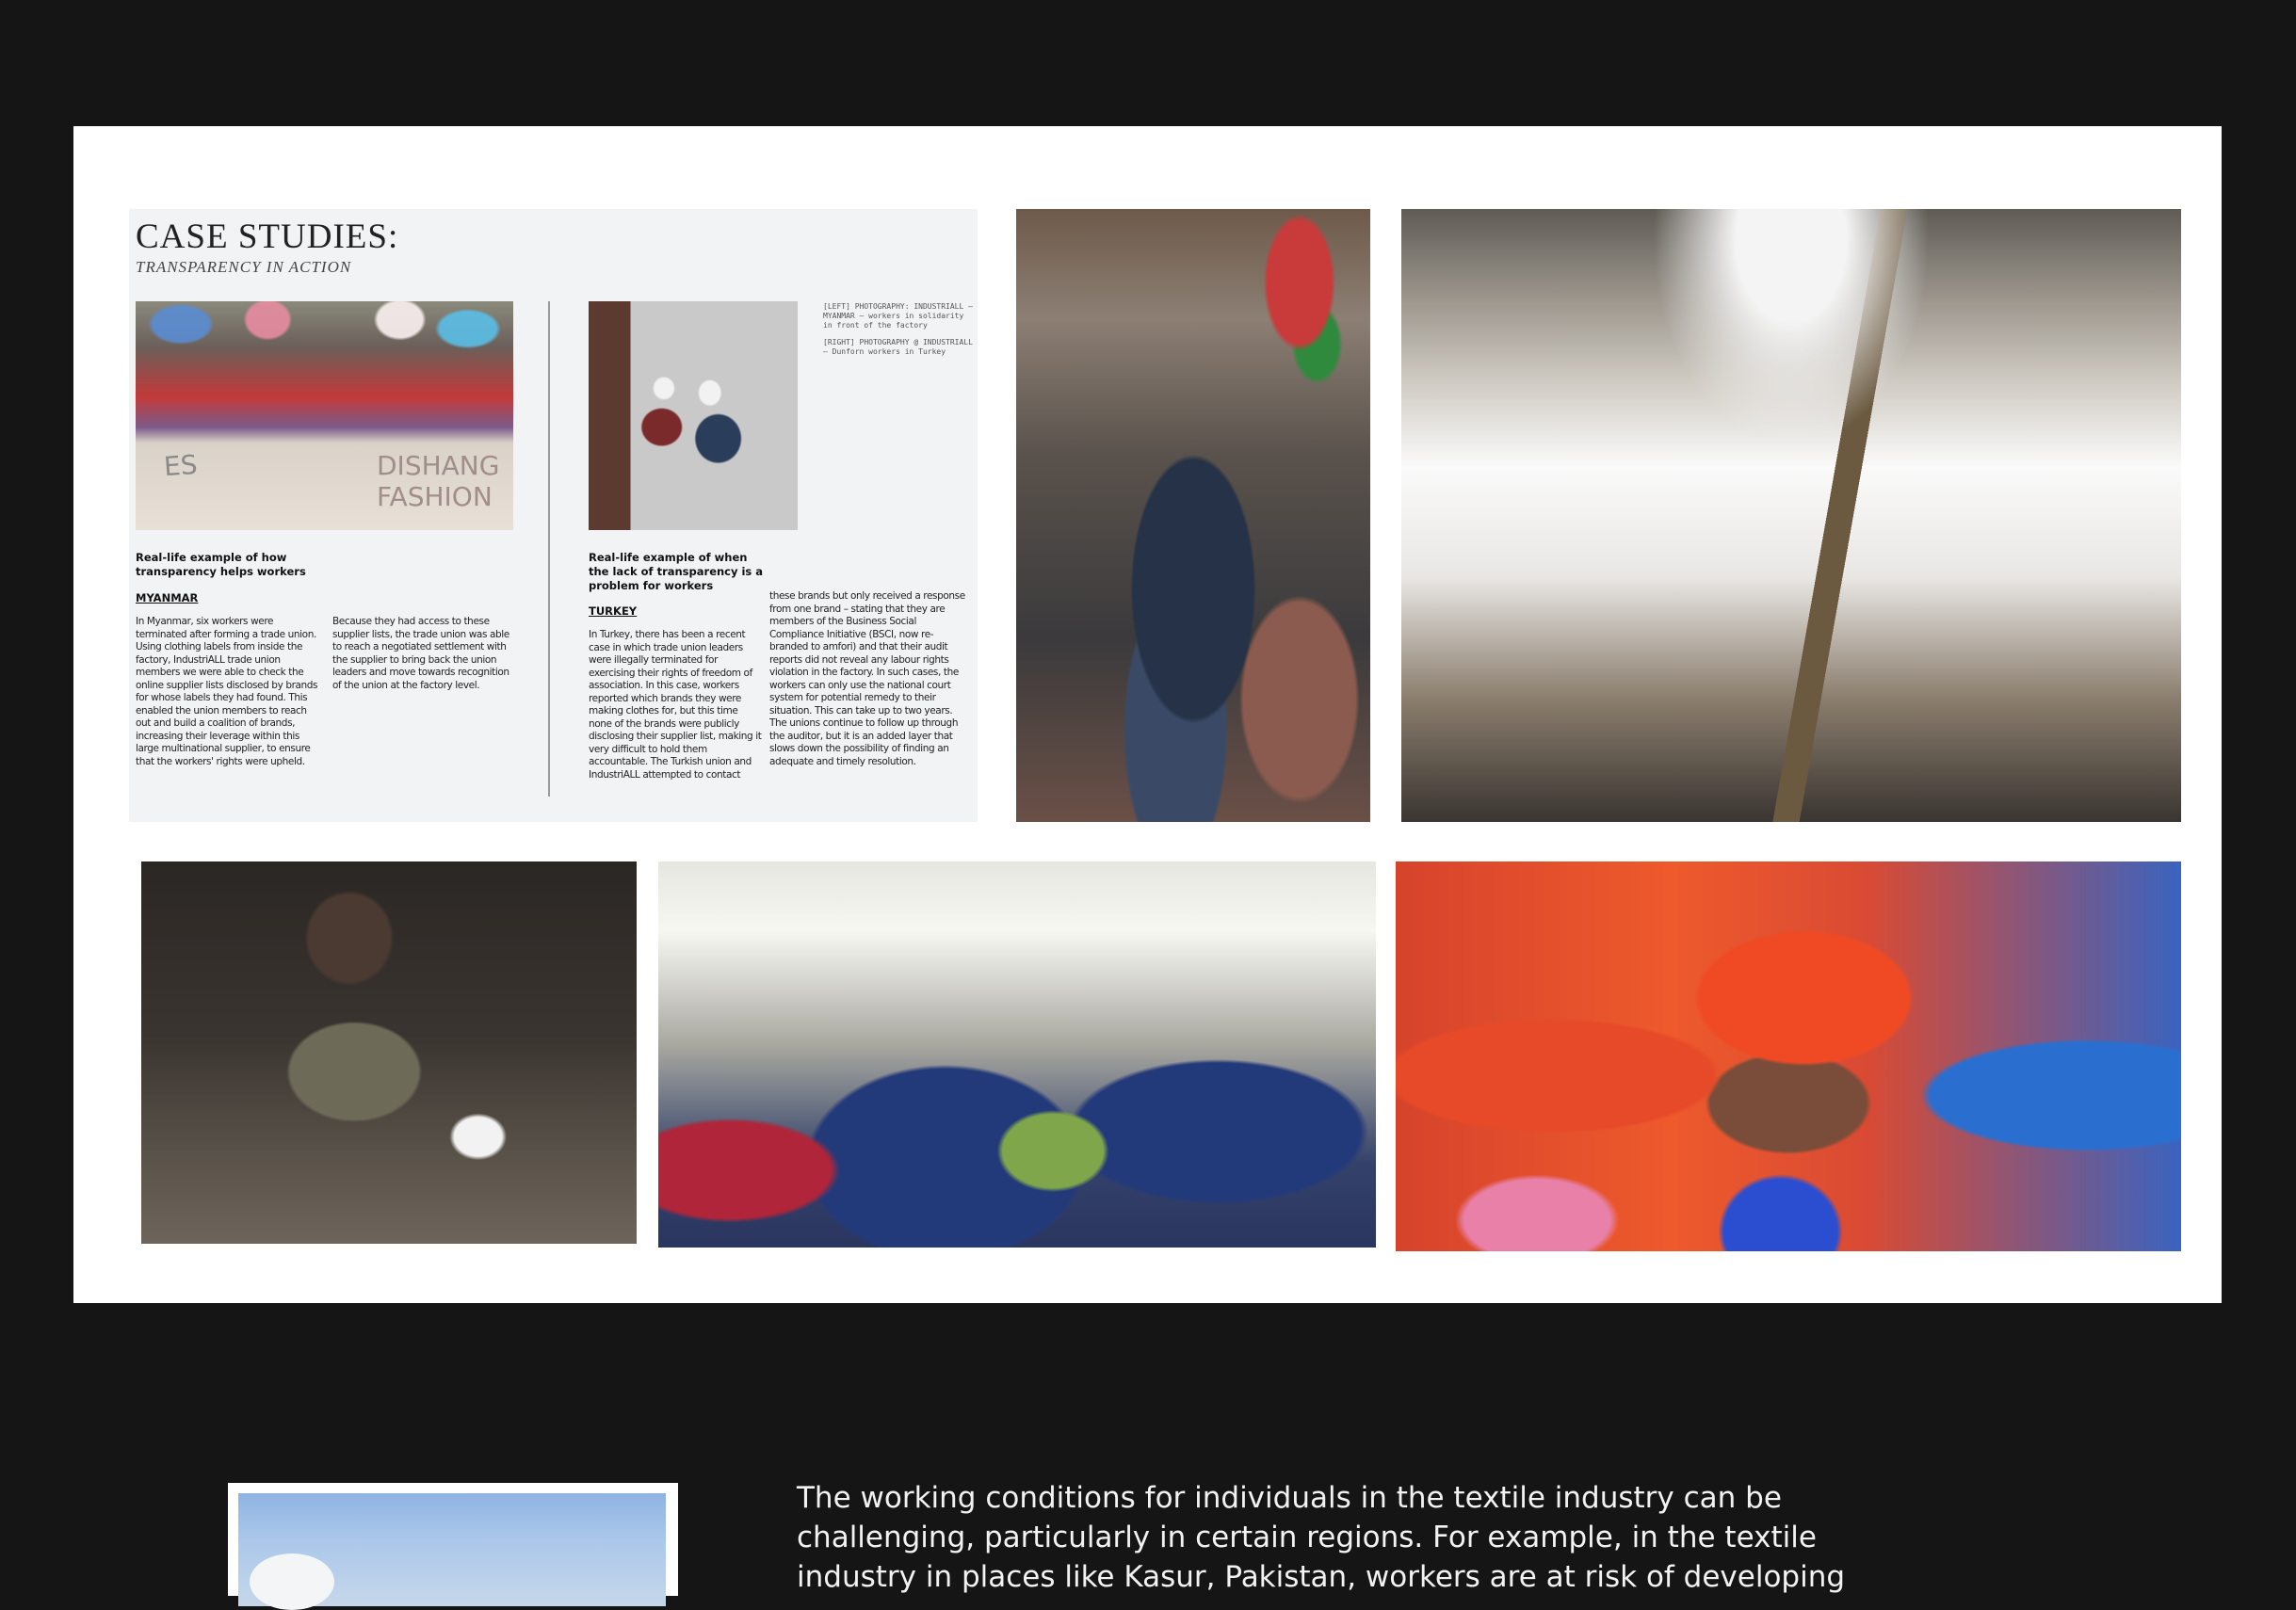 The width and height of the screenshot is (2296, 1610). Describe the element at coordinates (452, 1551) in the screenshot. I see `sky-photo` at that location.